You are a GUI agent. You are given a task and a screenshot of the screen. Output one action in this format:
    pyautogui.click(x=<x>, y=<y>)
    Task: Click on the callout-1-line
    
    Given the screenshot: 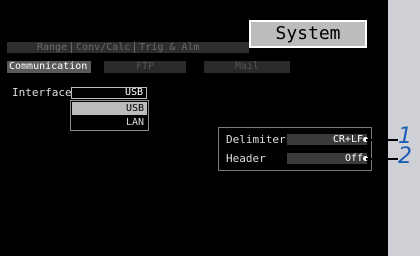 What is the action you would take?
    pyautogui.click(x=382, y=140)
    